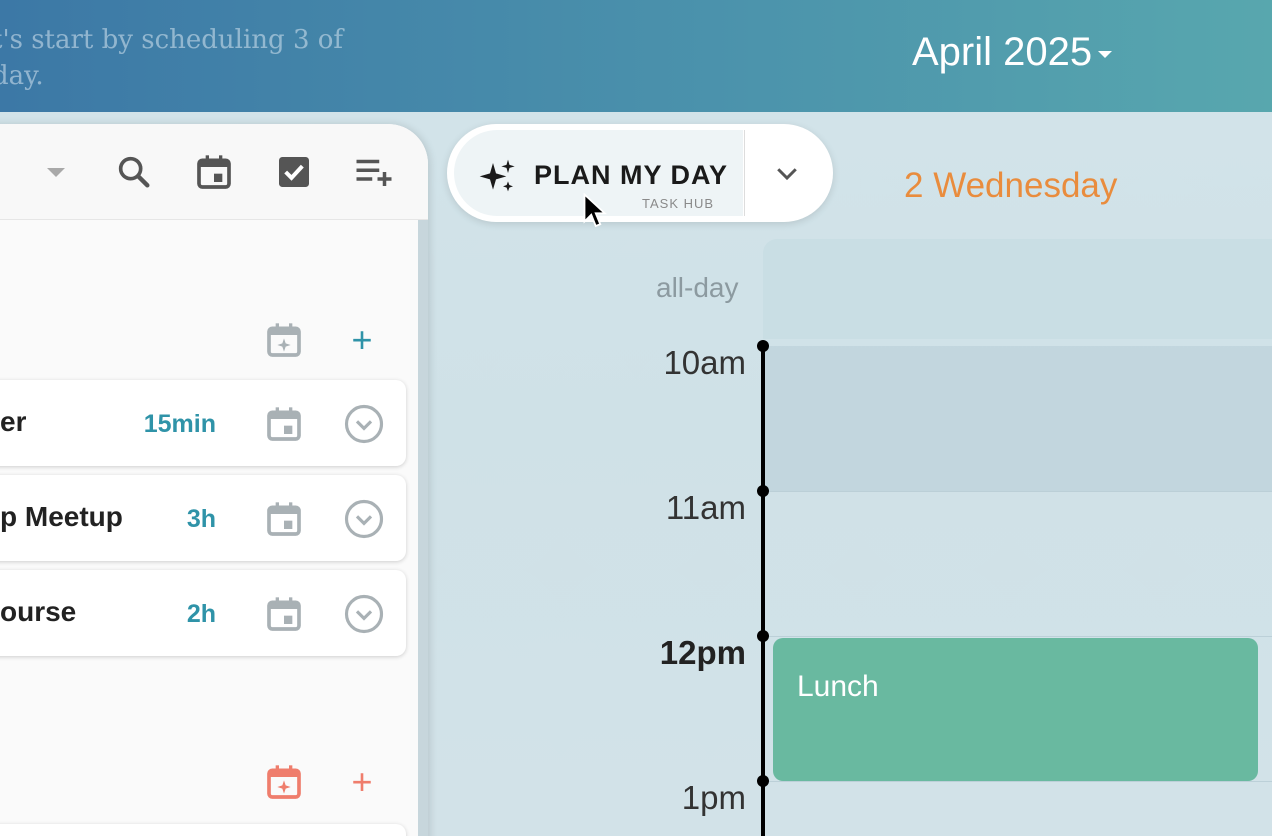  I want to click on task-card, so click(203, 830).